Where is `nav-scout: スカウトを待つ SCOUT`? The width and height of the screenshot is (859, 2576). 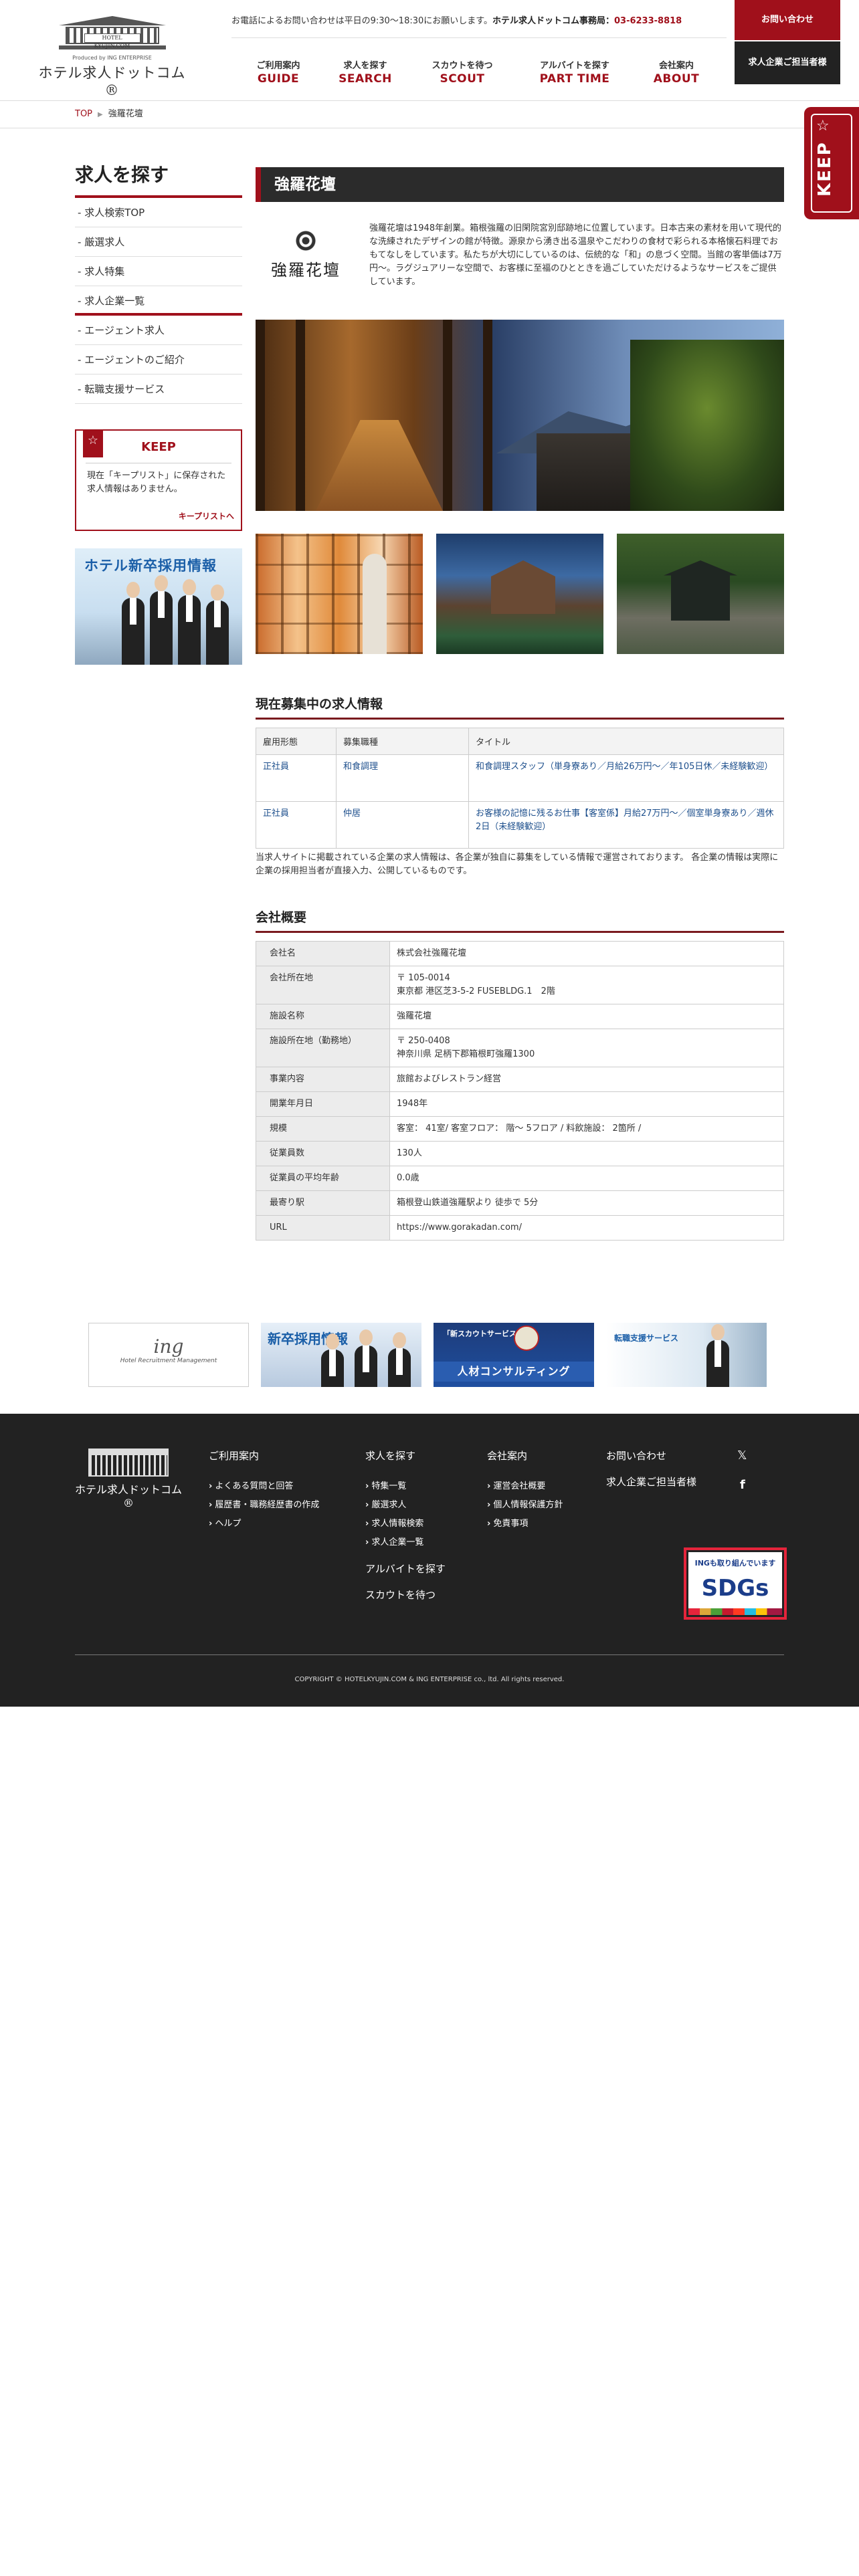
nav-scout: スカウトを待つ SCOUT is located at coordinates (462, 72).